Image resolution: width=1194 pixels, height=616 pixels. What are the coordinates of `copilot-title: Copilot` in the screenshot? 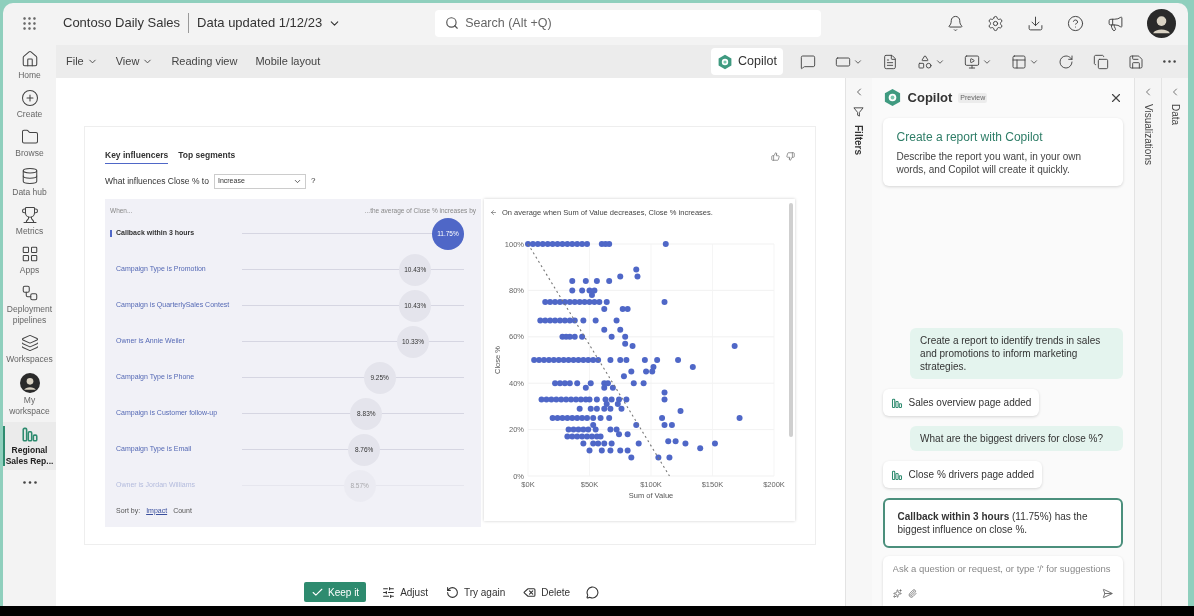 It's located at (930, 98).